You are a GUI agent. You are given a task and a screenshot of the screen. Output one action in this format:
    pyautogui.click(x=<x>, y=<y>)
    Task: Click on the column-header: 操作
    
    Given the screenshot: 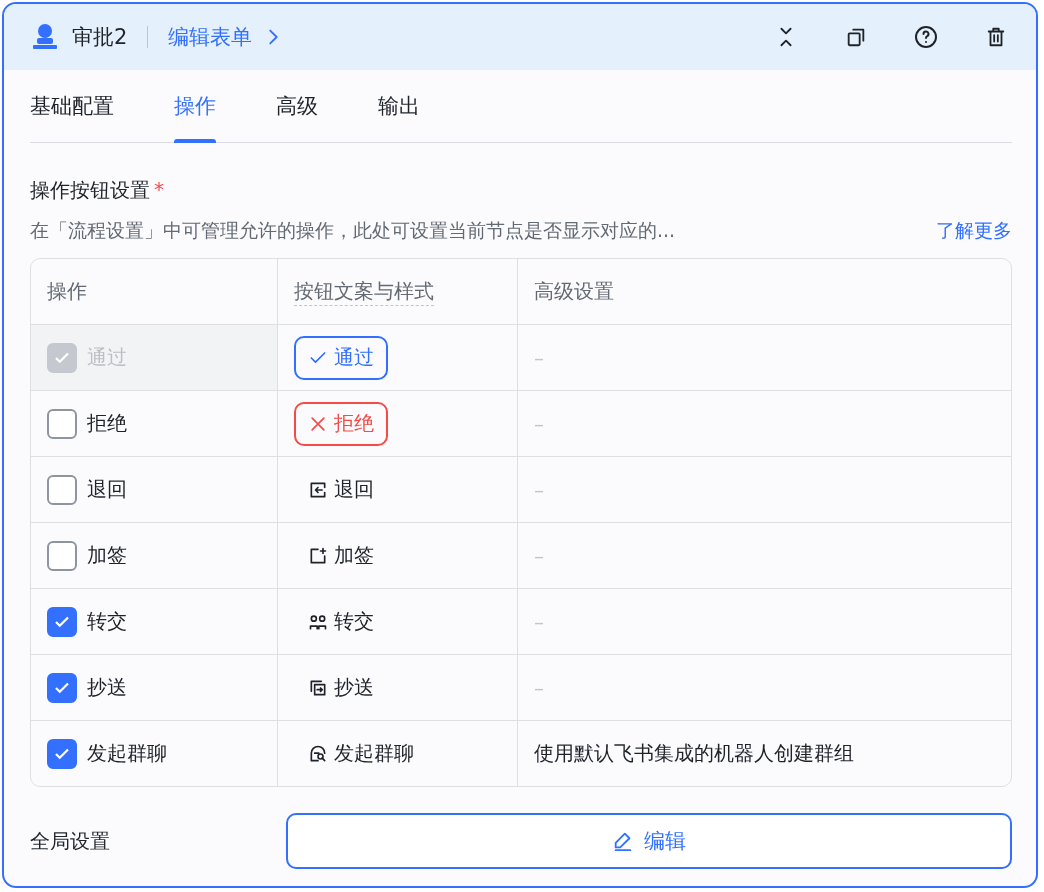 What is the action you would take?
    pyautogui.click(x=67, y=291)
    